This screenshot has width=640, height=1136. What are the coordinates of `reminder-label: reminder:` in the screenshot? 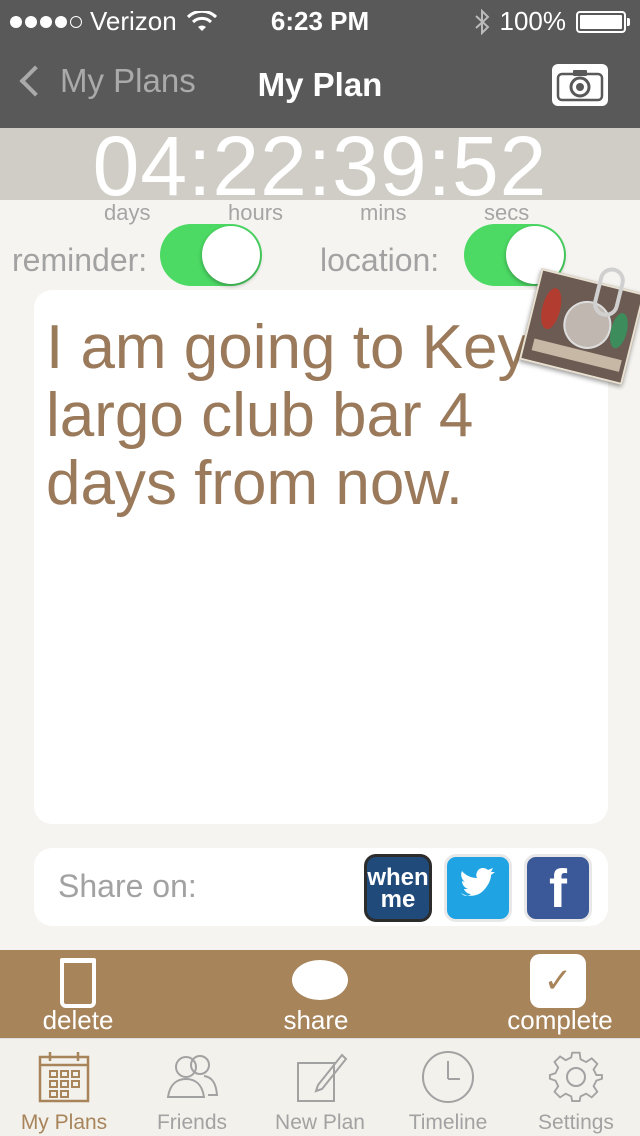 It's located at (80, 260).